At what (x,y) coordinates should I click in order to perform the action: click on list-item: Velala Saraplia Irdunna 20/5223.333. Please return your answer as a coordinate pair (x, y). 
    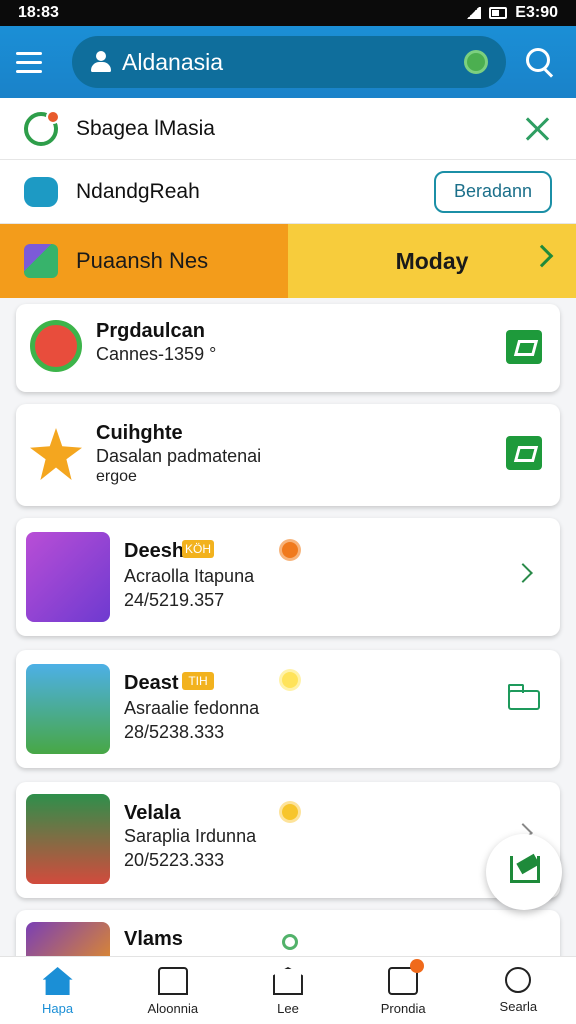
    Looking at the image, I should click on (288, 840).